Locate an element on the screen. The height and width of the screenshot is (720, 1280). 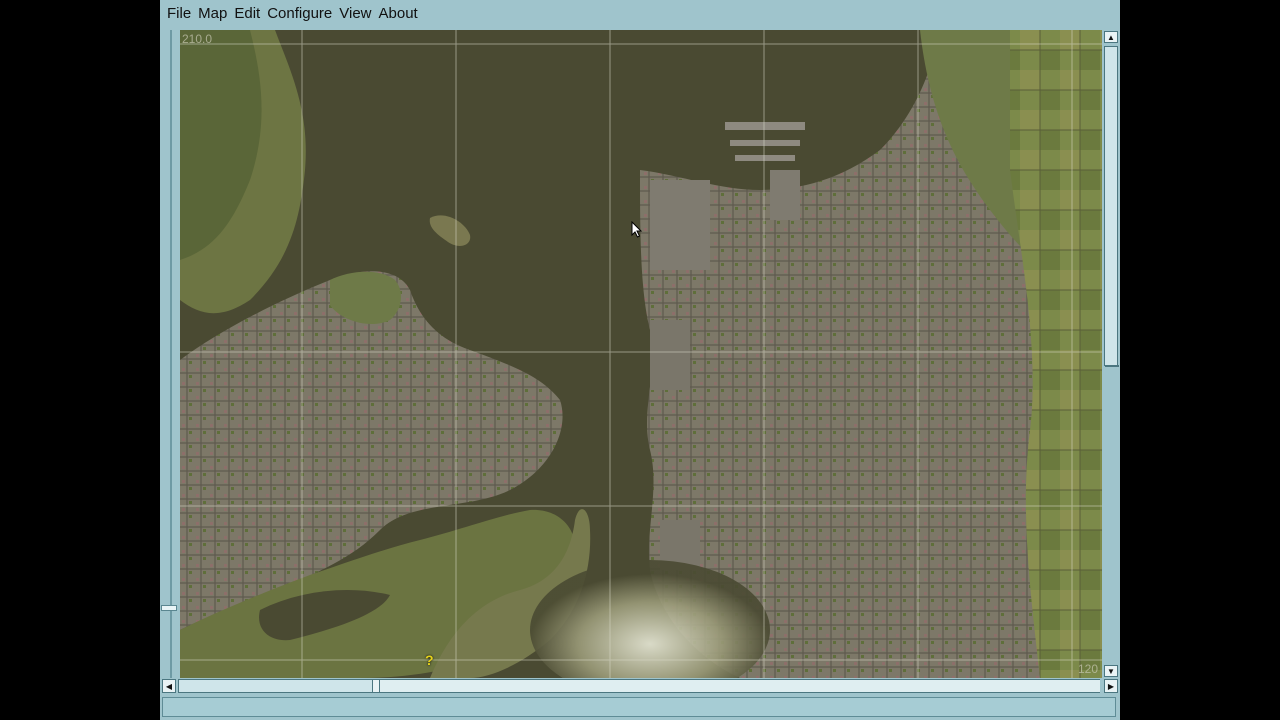
map-coordinate-top: 210.0 is located at coordinates (197, 39).